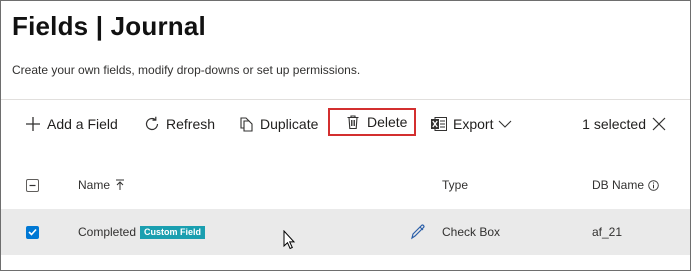 Image resolution: width=691 pixels, height=271 pixels. Describe the element at coordinates (625, 185) in the screenshot. I see `column-header-db-name: DB Name` at that location.